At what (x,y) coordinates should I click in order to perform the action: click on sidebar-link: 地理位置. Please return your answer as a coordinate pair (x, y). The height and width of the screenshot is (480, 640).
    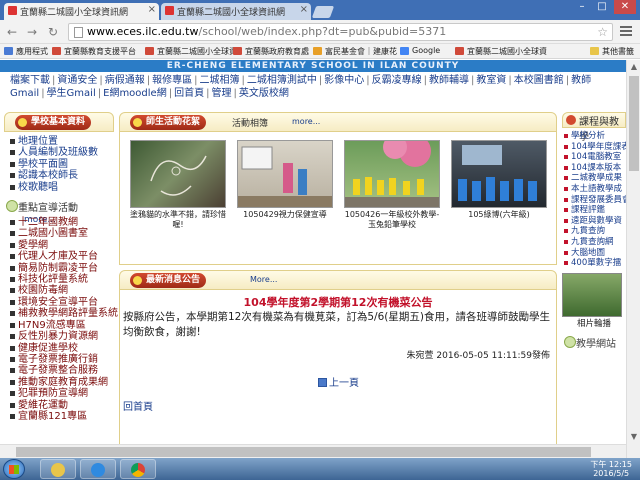
    Looking at the image, I should click on (62, 141).